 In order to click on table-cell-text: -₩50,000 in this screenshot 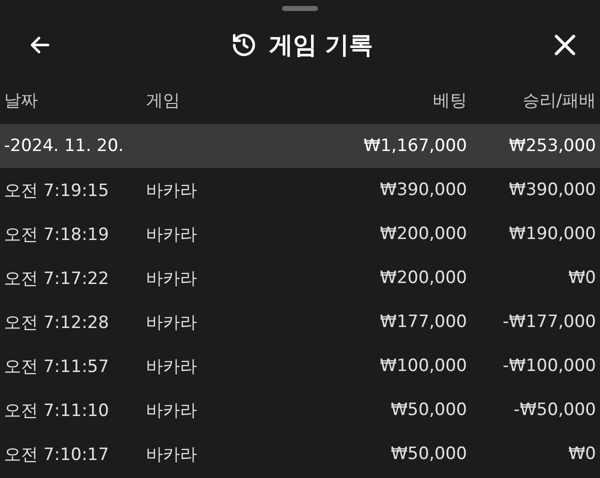, I will do `click(554, 410)`.